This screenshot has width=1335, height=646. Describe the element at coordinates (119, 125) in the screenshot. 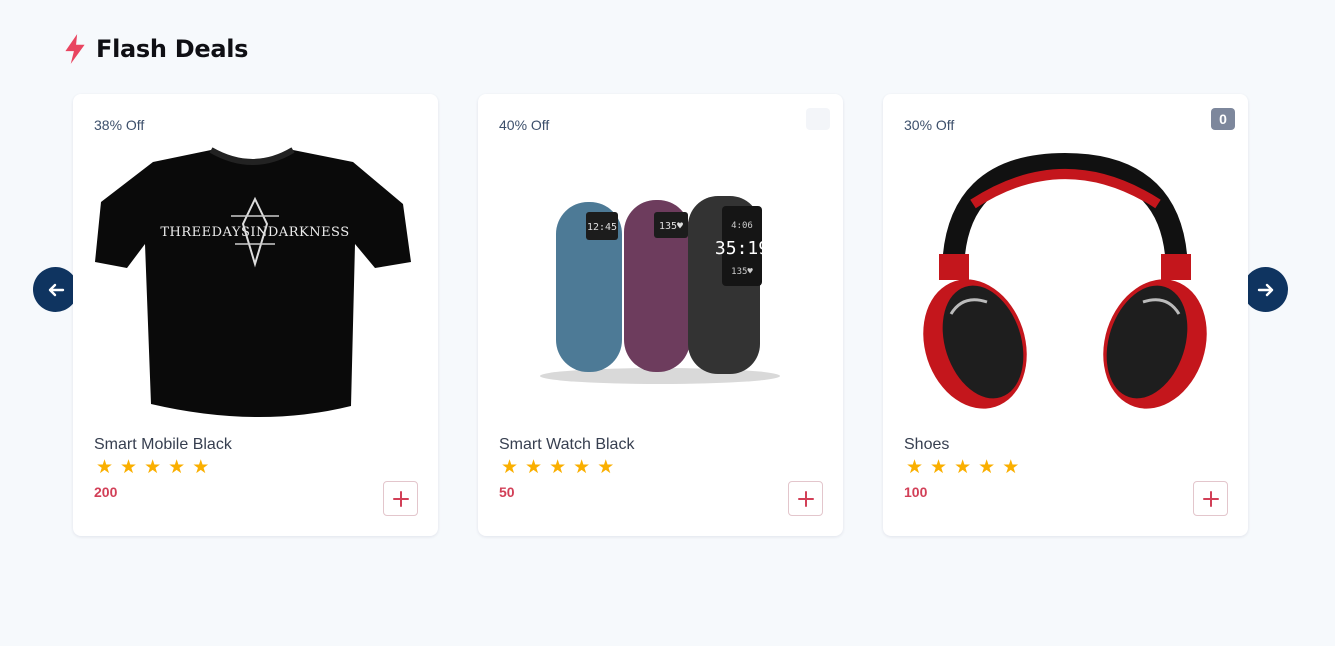

I see `discount-badge: 38% Off` at that location.